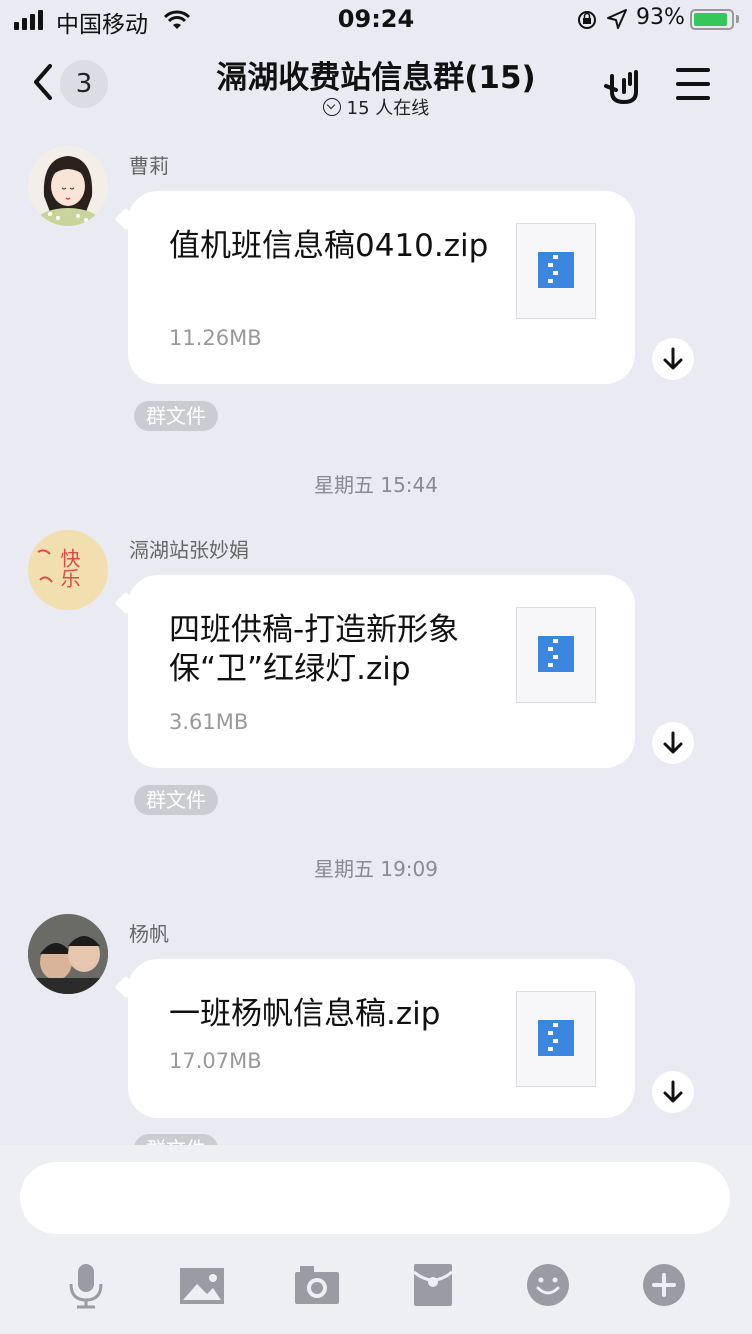  Describe the element at coordinates (587, 20) in the screenshot. I see `rotation-lock-icon` at that location.